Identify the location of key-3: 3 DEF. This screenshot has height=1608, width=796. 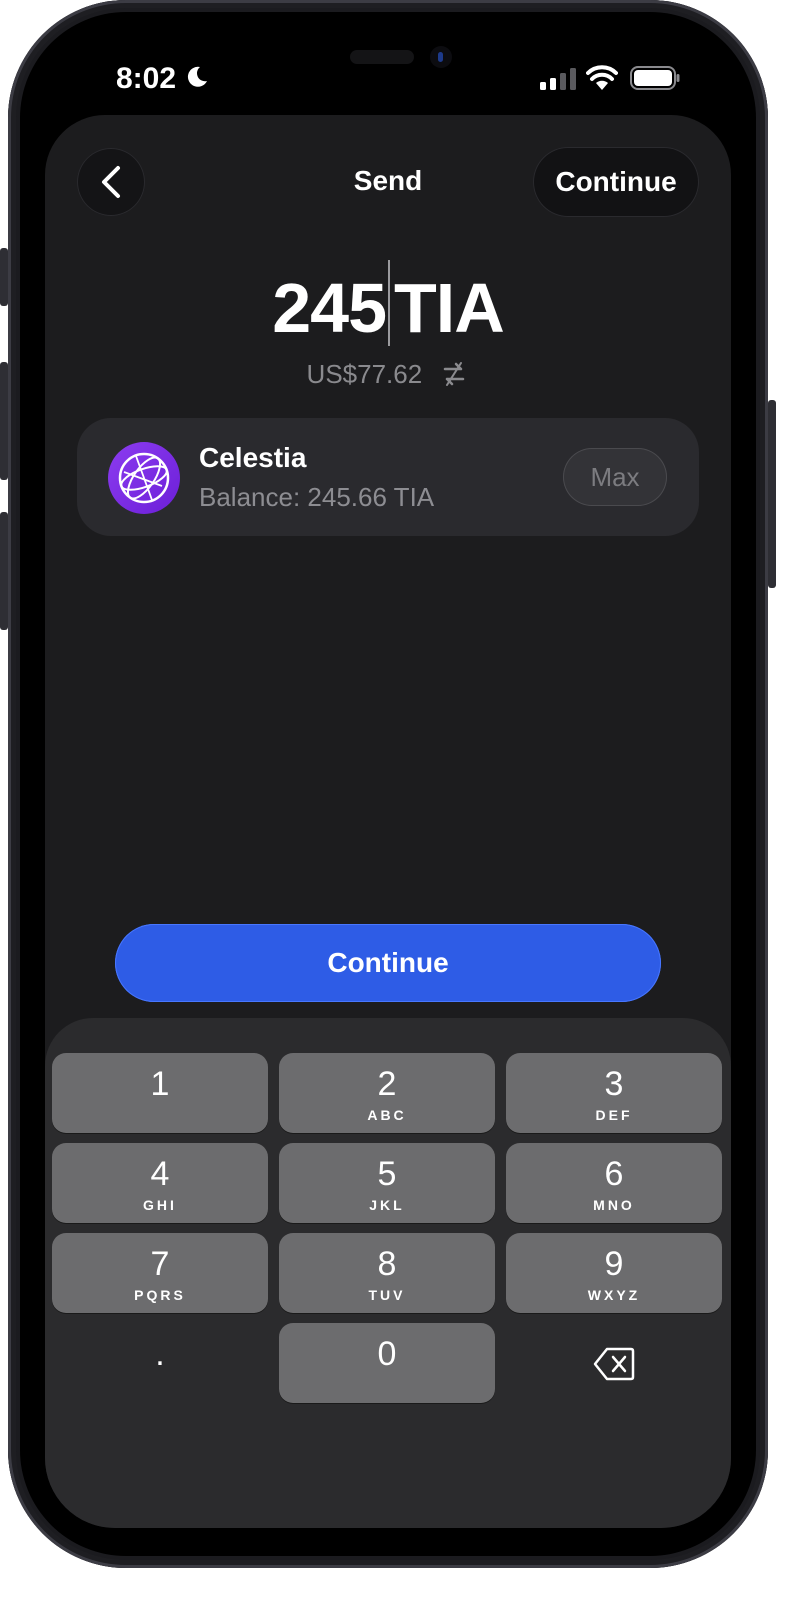
(614, 1093).